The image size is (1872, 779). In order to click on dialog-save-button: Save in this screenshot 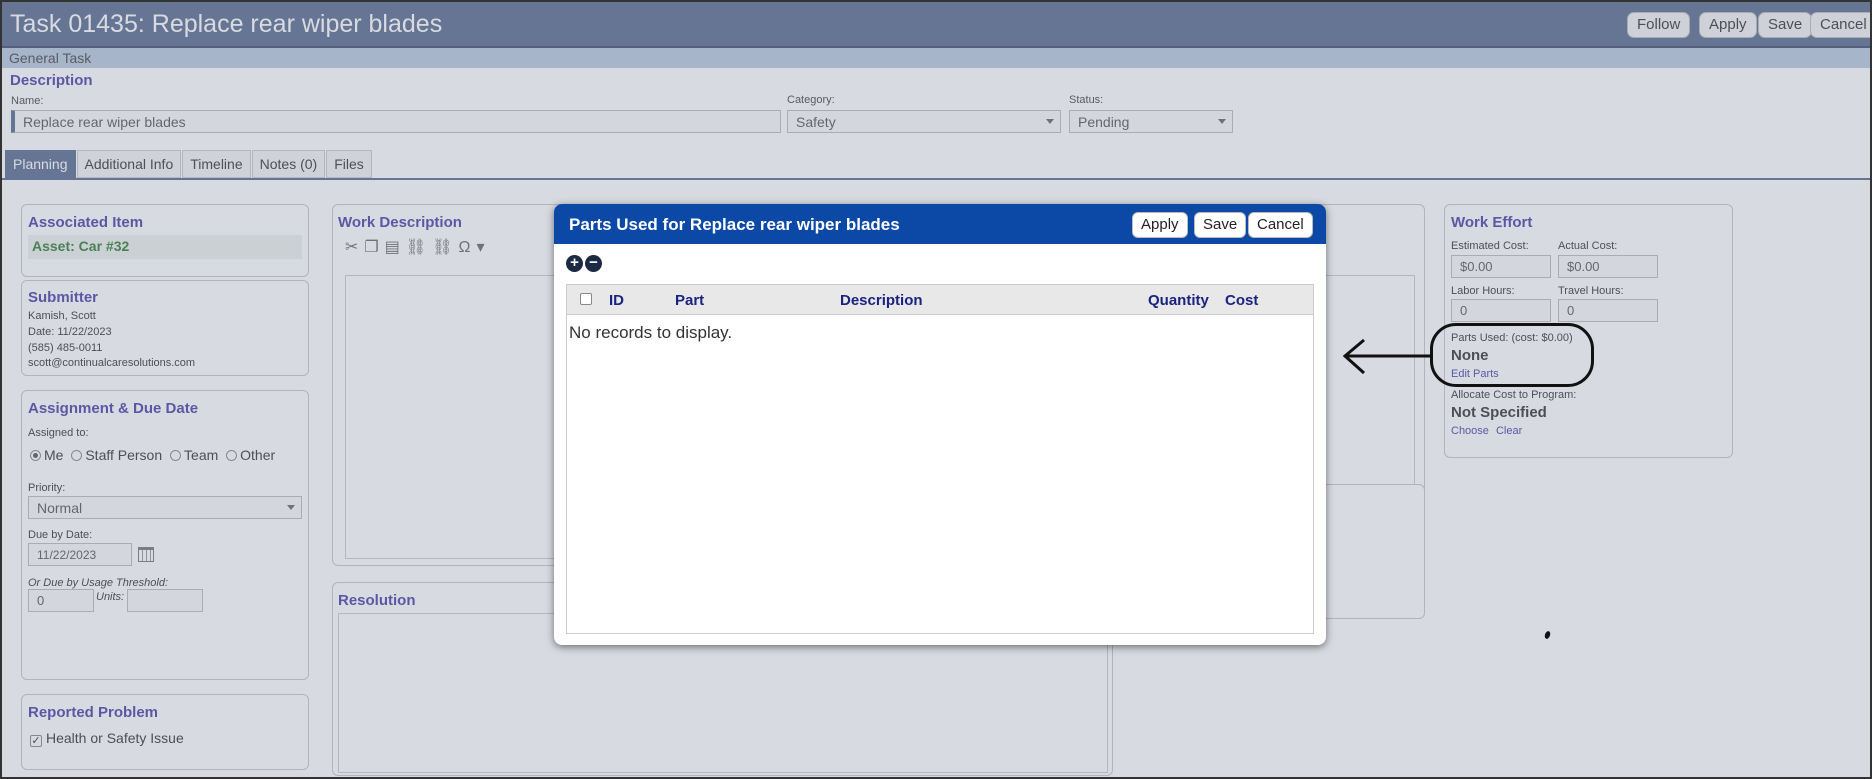, I will do `click(1220, 225)`.